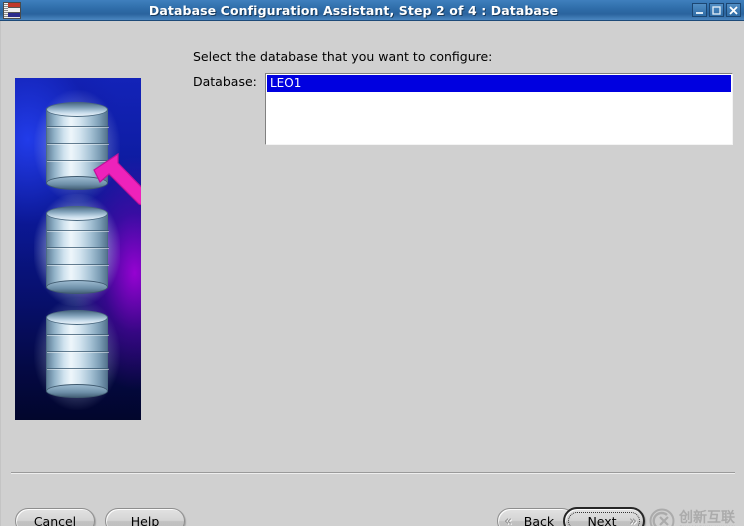 Image resolution: width=744 pixels, height=526 pixels. Describe the element at coordinates (225, 81) in the screenshot. I see `database-field-label: Database:` at that location.